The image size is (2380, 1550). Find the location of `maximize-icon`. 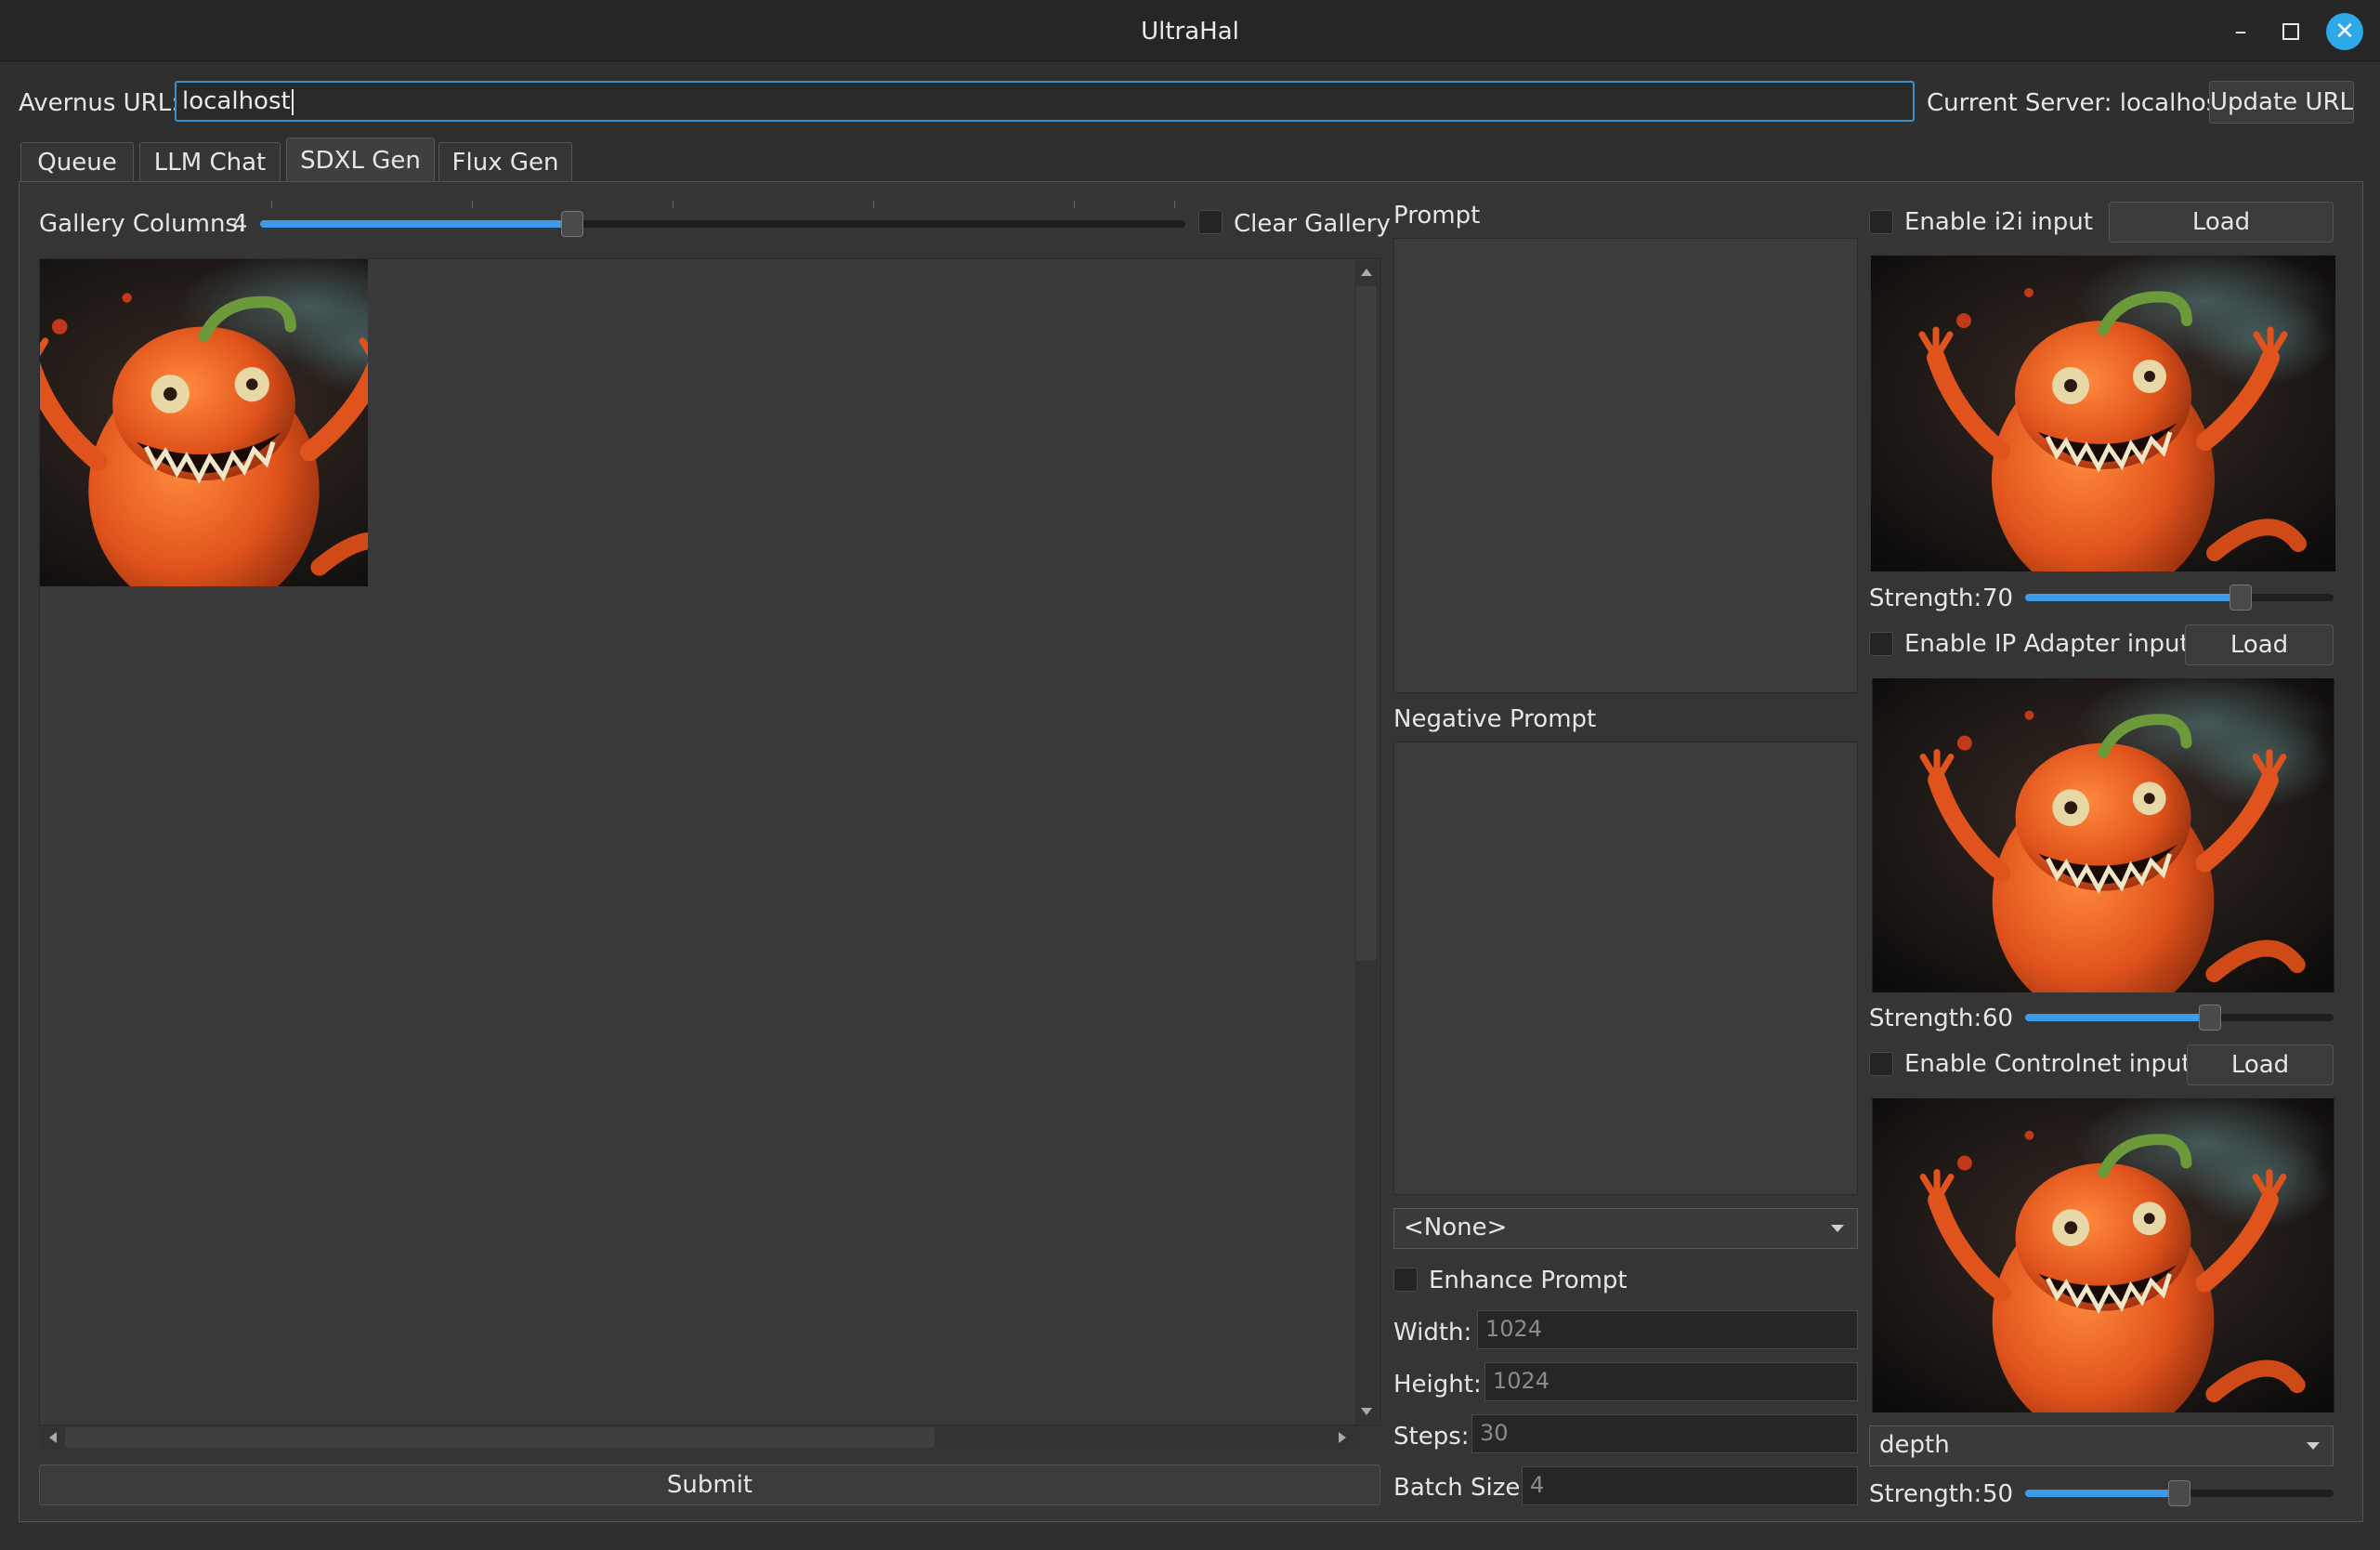

maximize-icon is located at coordinates (2290, 31).